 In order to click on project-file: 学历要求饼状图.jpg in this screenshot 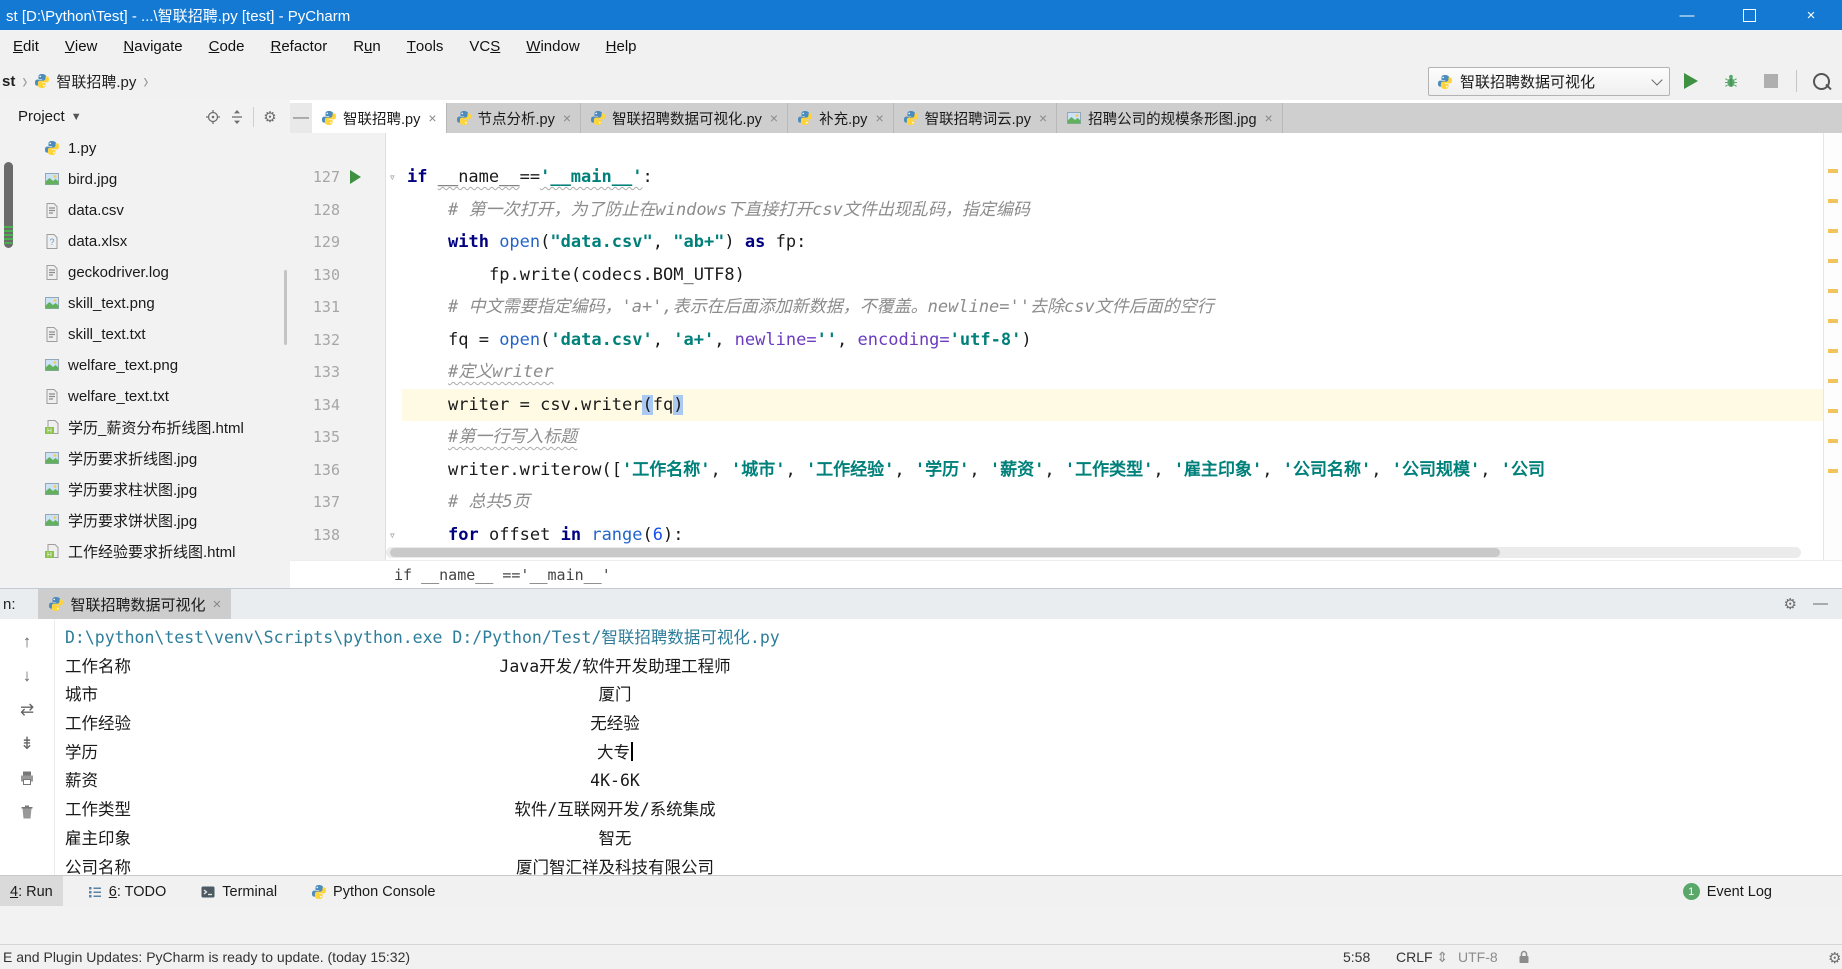, I will do `click(145, 520)`.